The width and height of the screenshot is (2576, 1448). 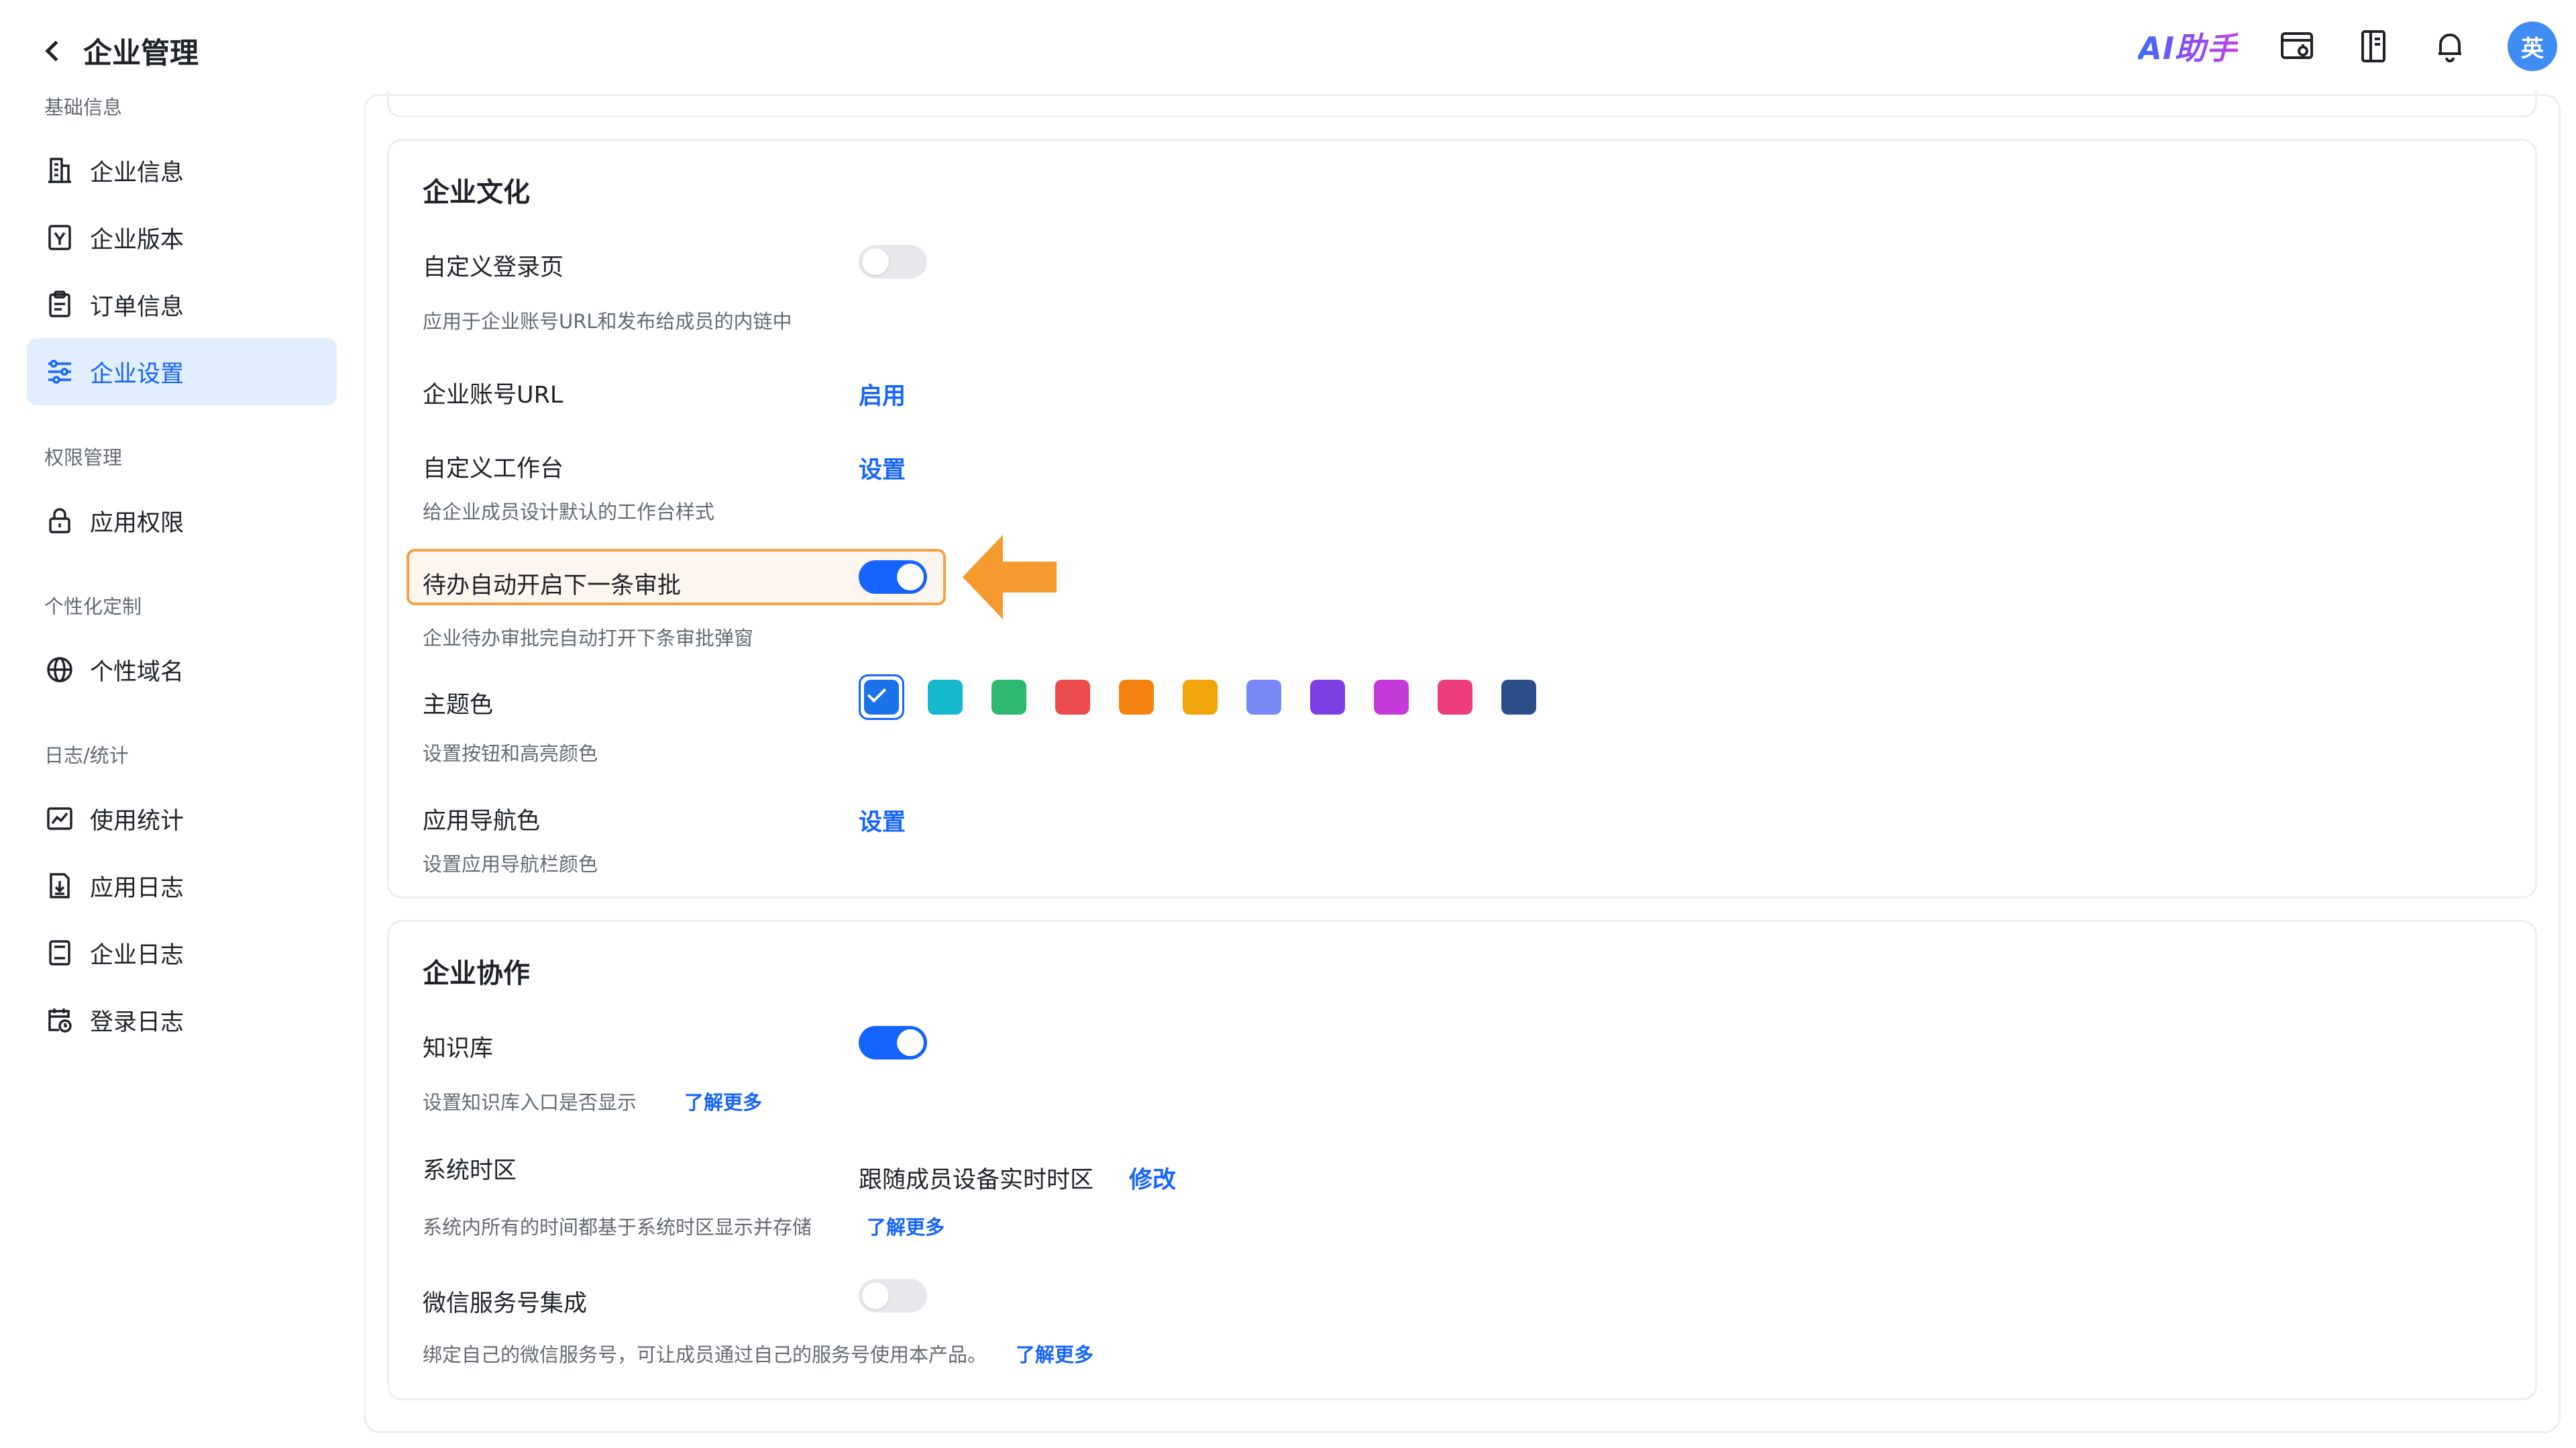 What do you see at coordinates (59, 818) in the screenshot?
I see `chart-icon` at bounding box center [59, 818].